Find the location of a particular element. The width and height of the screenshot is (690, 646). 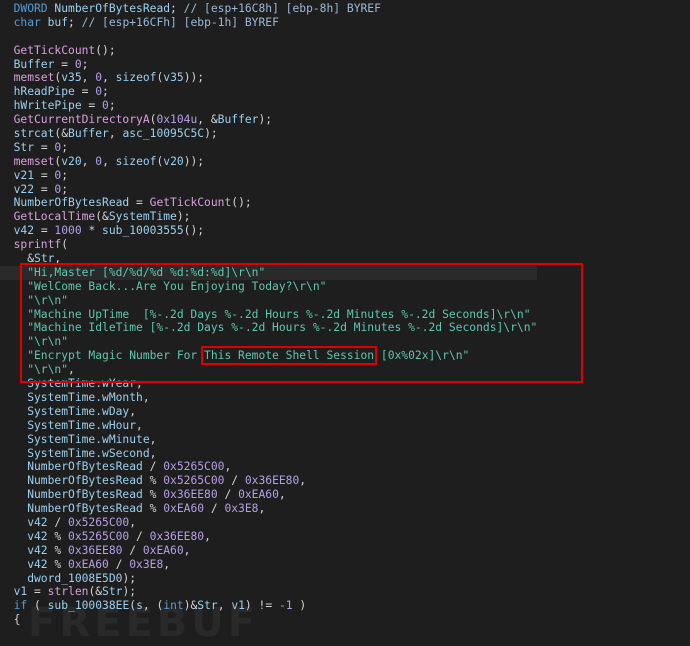

code-token: 0x5265C00 is located at coordinates (99, 536).